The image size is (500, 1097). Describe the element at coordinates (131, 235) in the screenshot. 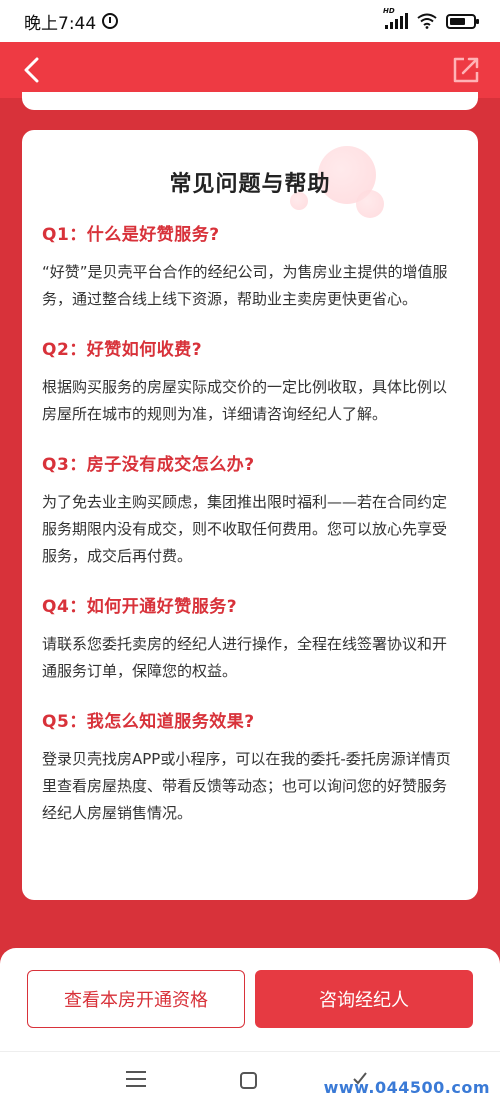

I see `faq-question: Q1：什么是好赞服务?` at that location.